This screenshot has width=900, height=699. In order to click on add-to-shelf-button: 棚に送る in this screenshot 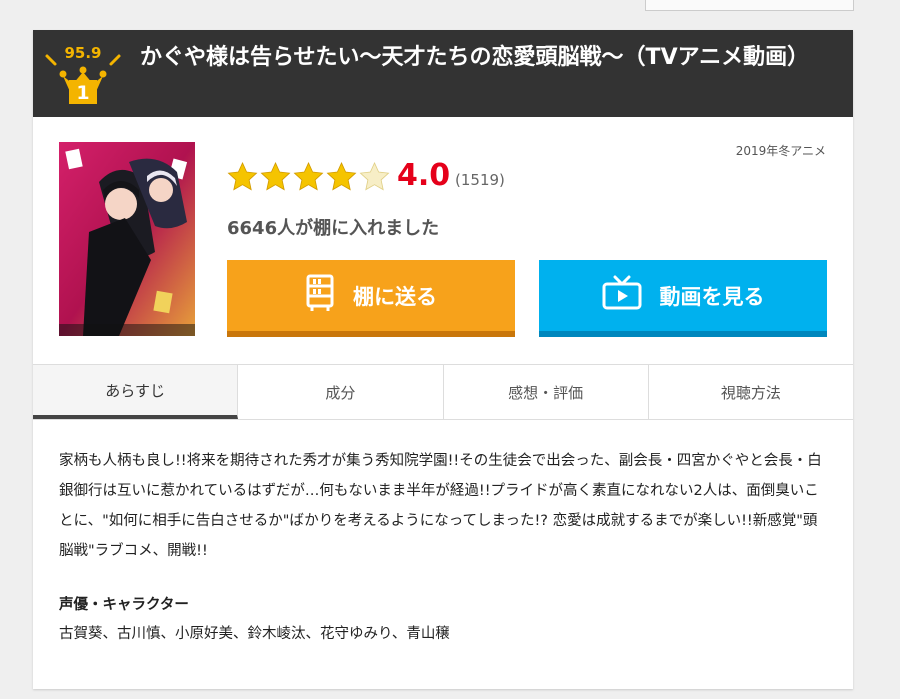, I will do `click(371, 298)`.